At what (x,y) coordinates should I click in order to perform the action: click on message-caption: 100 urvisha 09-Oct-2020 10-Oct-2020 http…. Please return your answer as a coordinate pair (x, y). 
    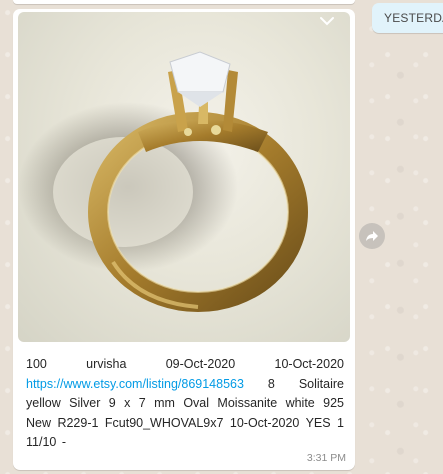
    Looking at the image, I should click on (185, 404).